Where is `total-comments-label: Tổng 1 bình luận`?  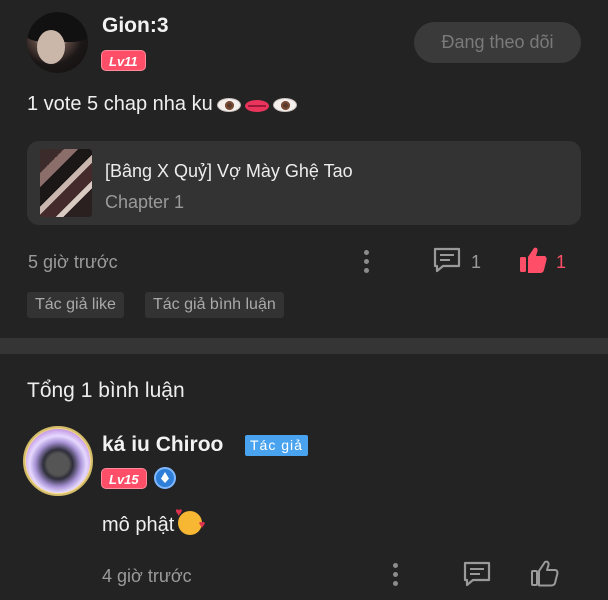
total-comments-label: Tổng 1 bình luận is located at coordinates (106, 390).